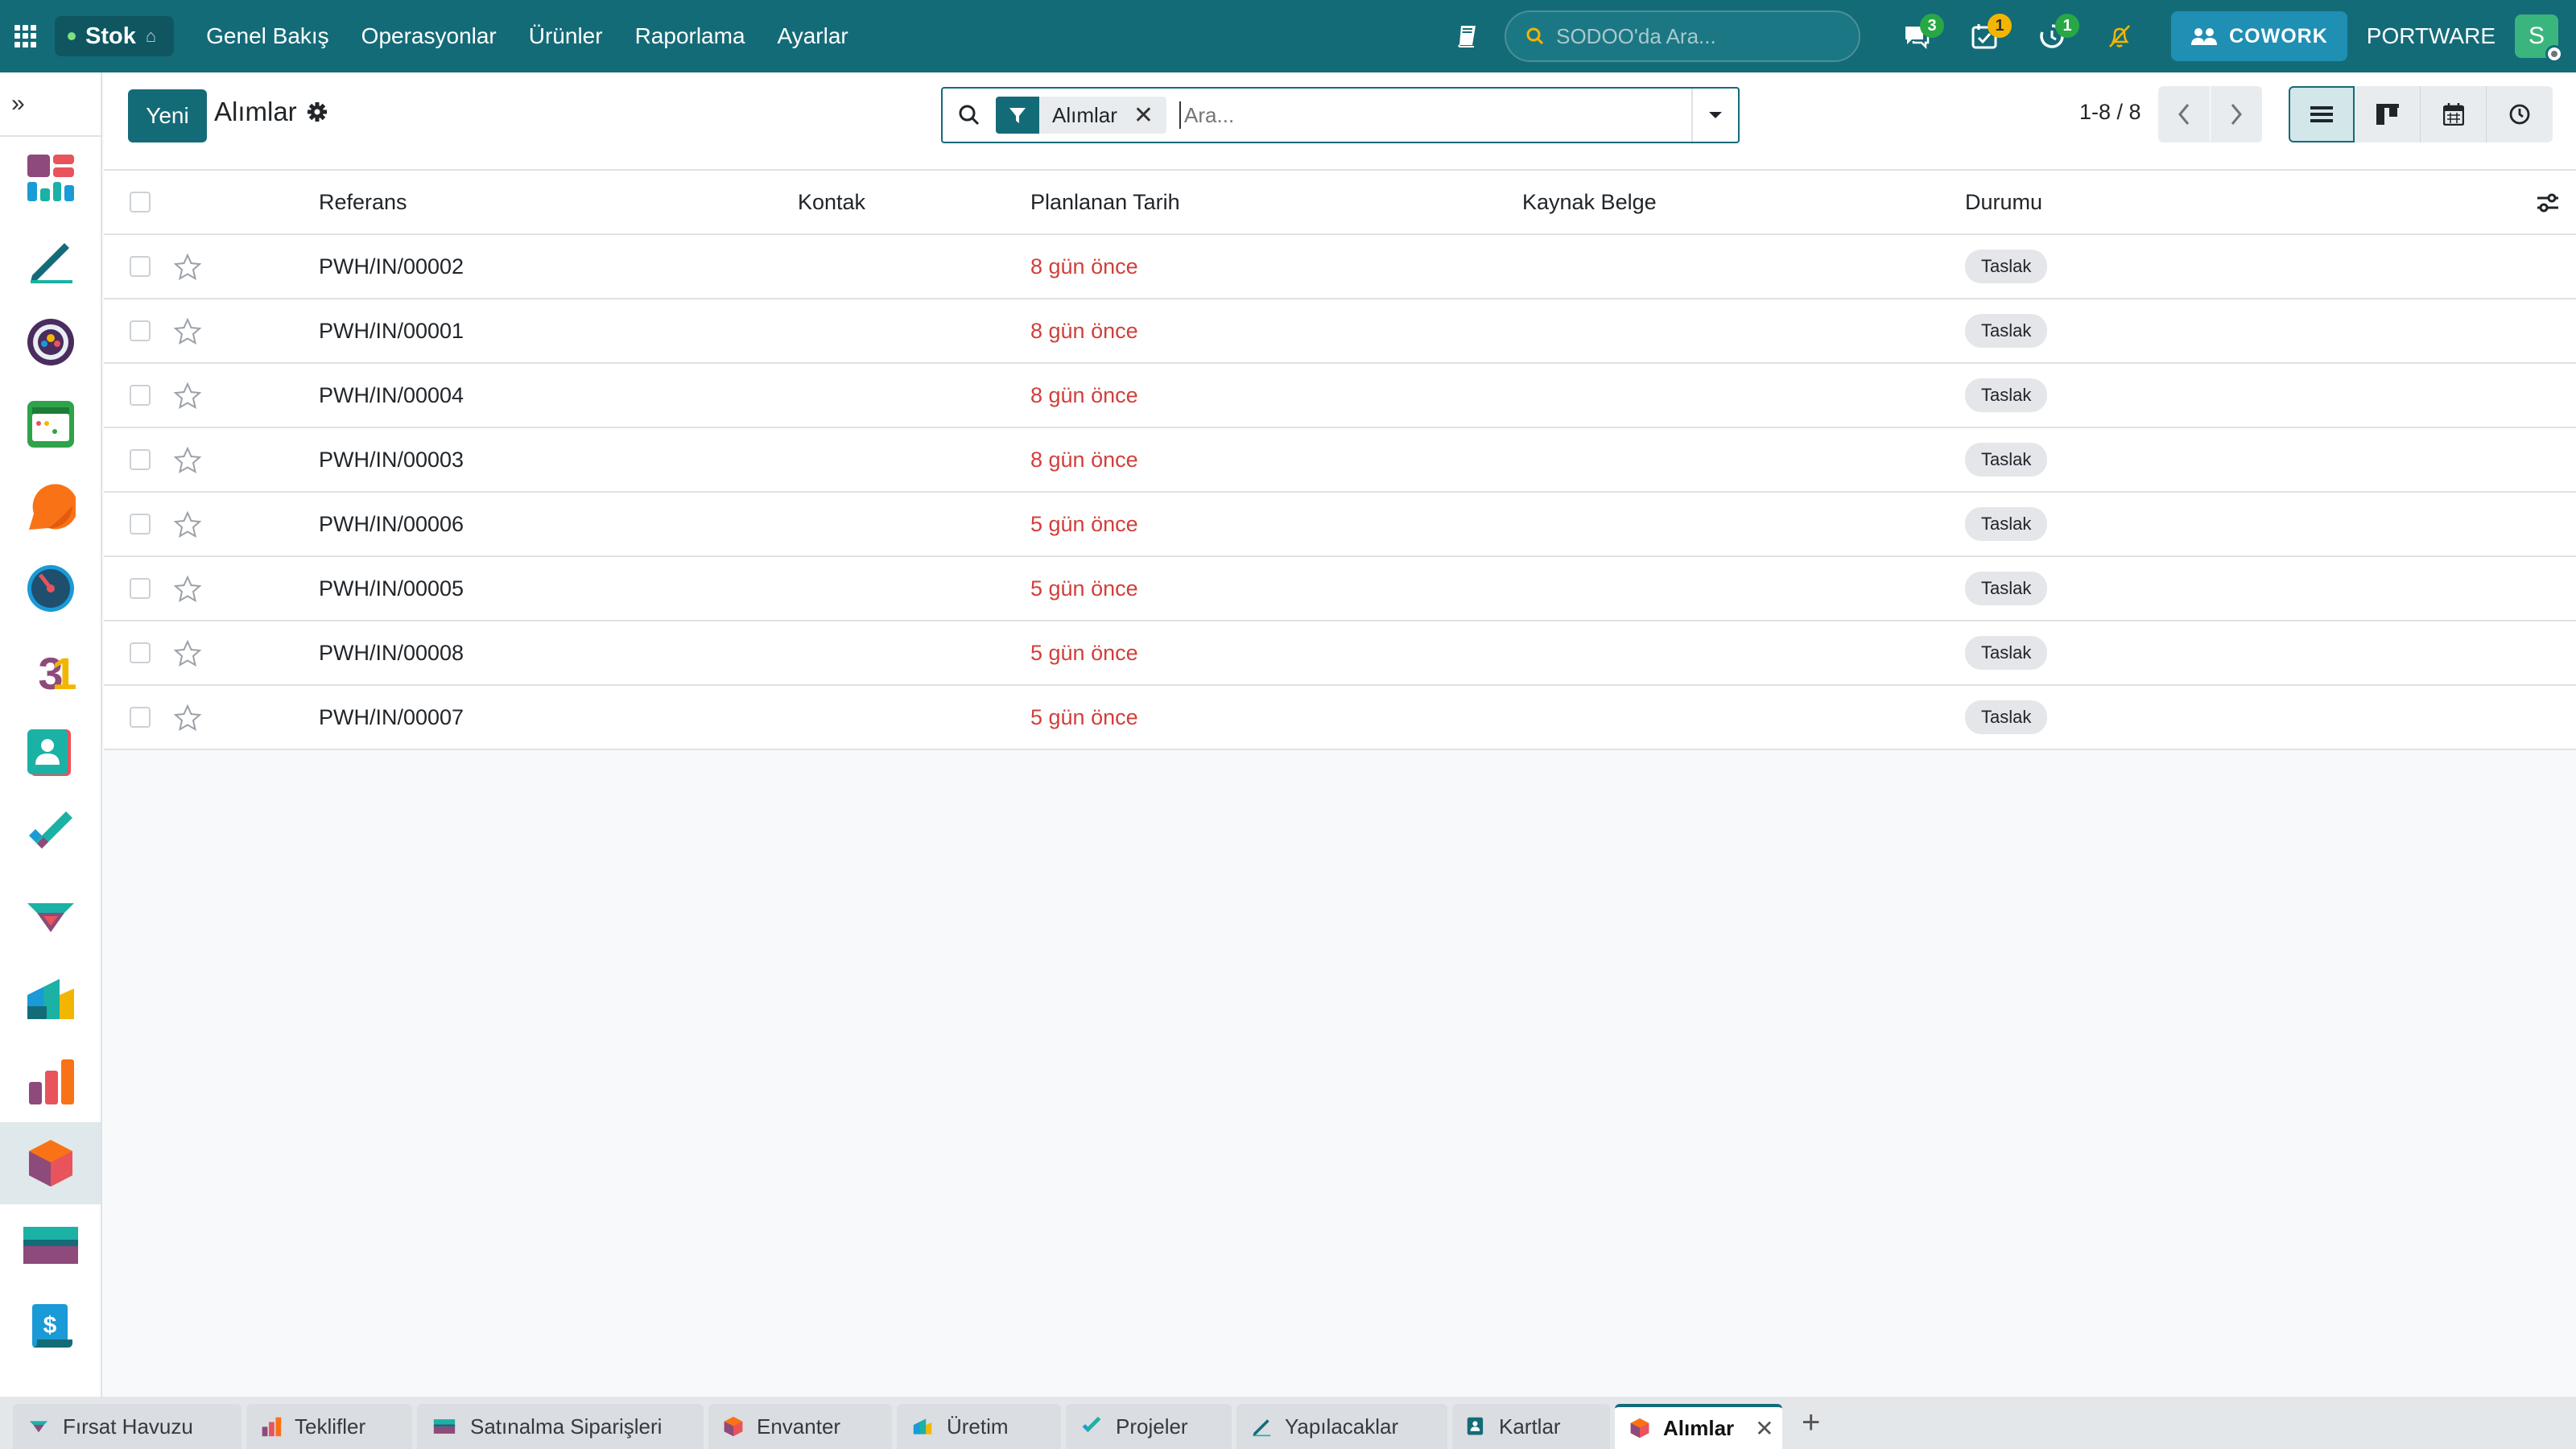 Image resolution: width=2576 pixels, height=1449 pixels. Describe the element at coordinates (1531, 1426) in the screenshot. I see `tab-cards: Kartlar` at that location.